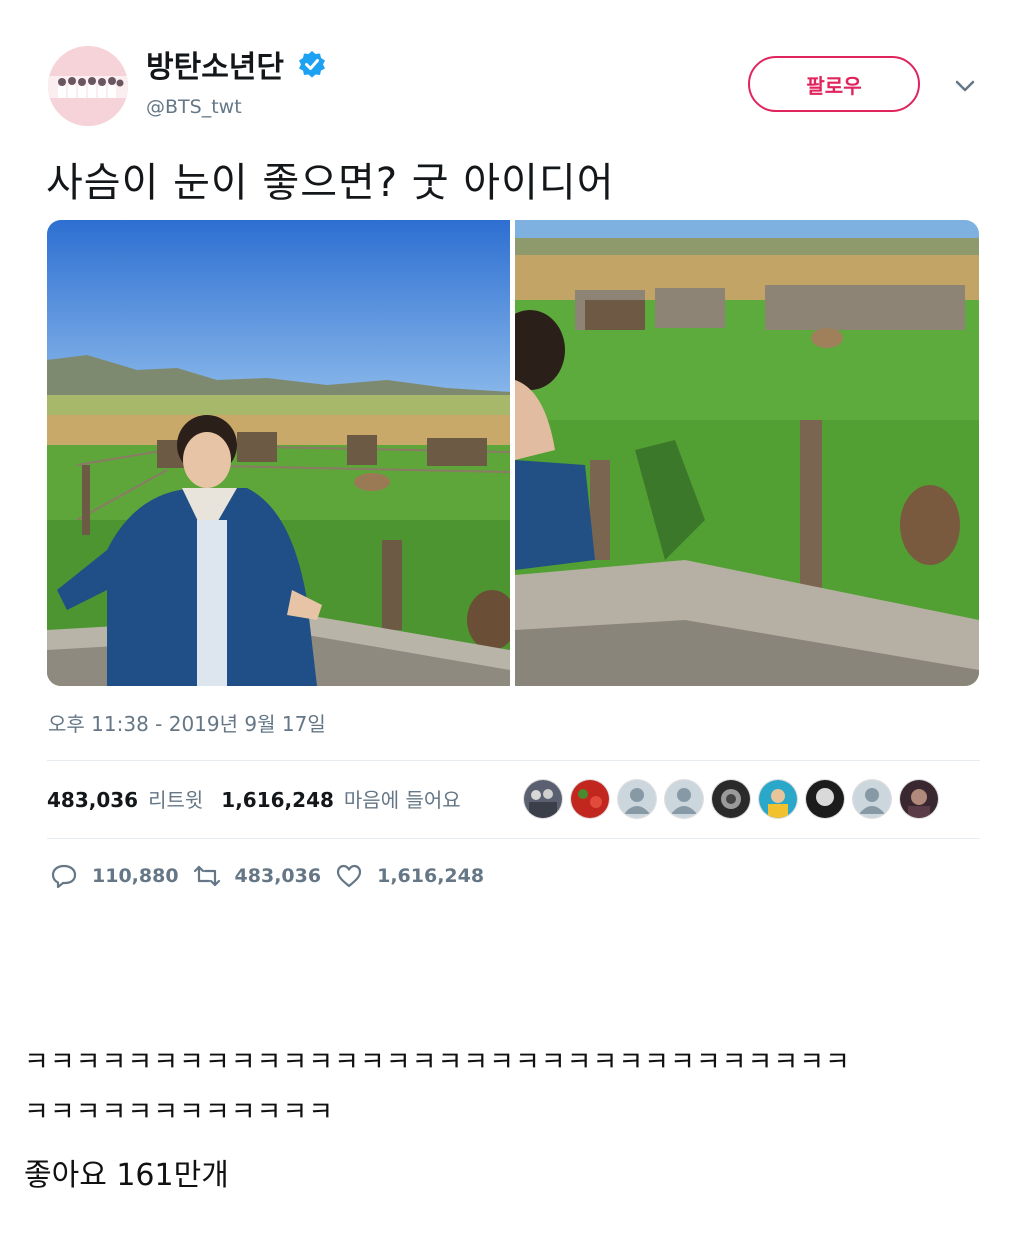 This screenshot has height=1259, width=1024. I want to click on retweets-count: 483,036, so click(92, 800).